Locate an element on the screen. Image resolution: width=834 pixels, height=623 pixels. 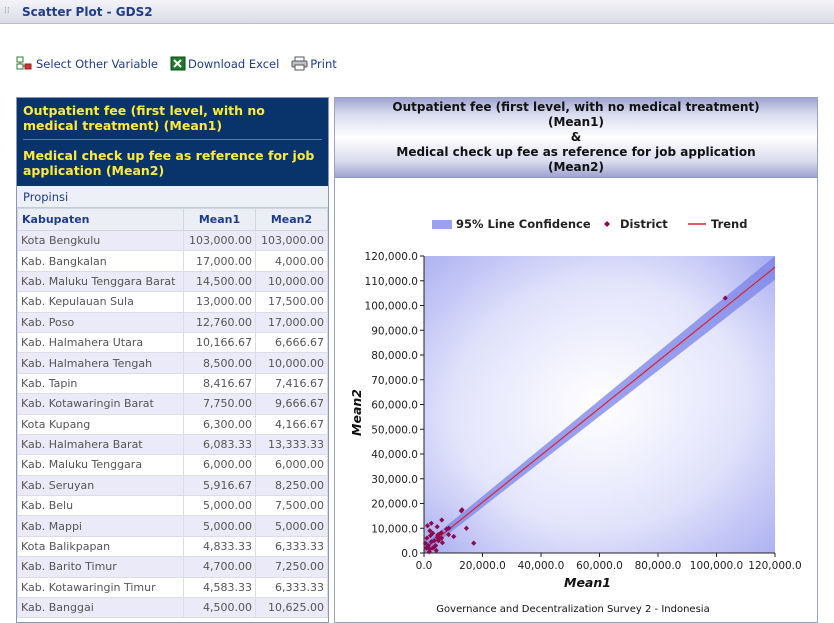
cell-mean1: 17,000.00 is located at coordinates (219, 261).